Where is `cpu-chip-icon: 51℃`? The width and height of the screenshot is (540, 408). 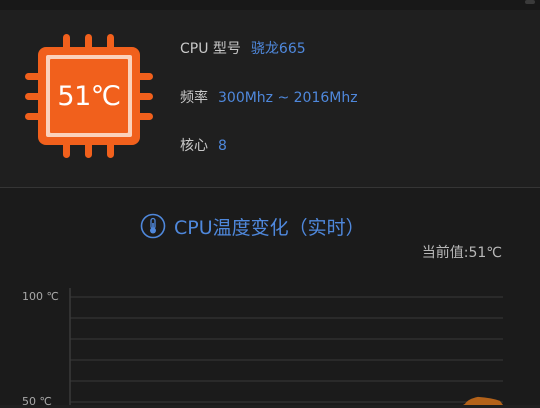 cpu-chip-icon: 51℃ is located at coordinates (89, 96).